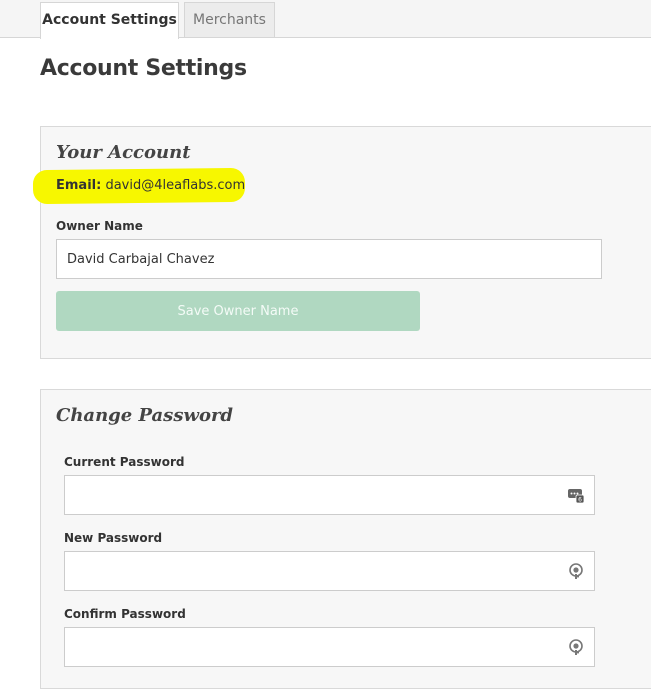  I want to click on change-password-title: Change Password, so click(145, 415).